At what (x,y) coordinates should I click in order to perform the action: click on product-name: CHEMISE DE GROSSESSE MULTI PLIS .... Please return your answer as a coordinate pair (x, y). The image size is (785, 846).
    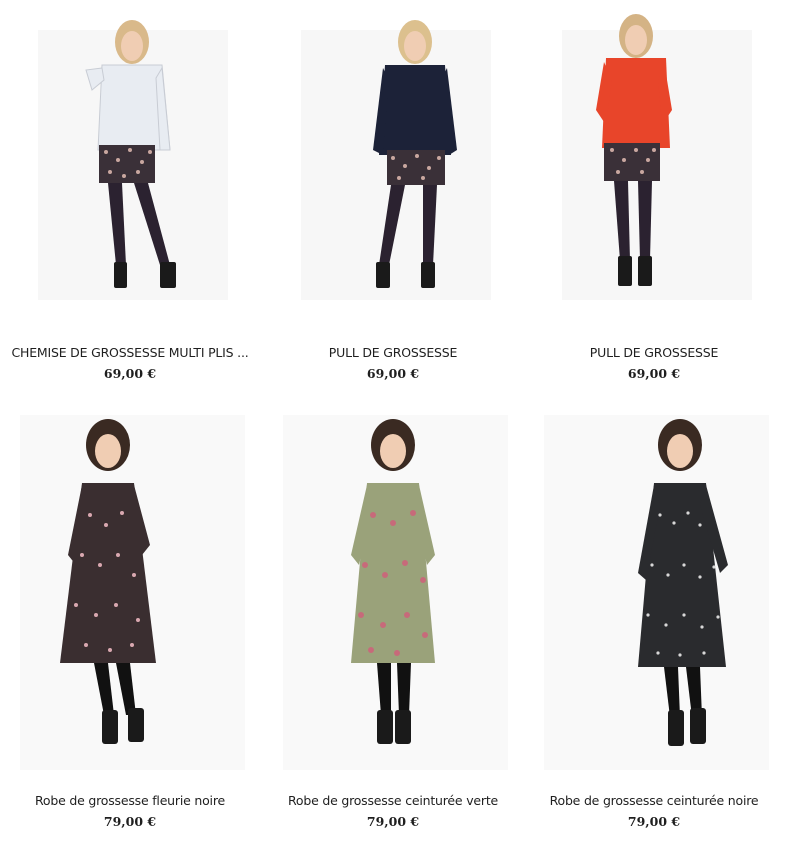
    Looking at the image, I should click on (130, 353).